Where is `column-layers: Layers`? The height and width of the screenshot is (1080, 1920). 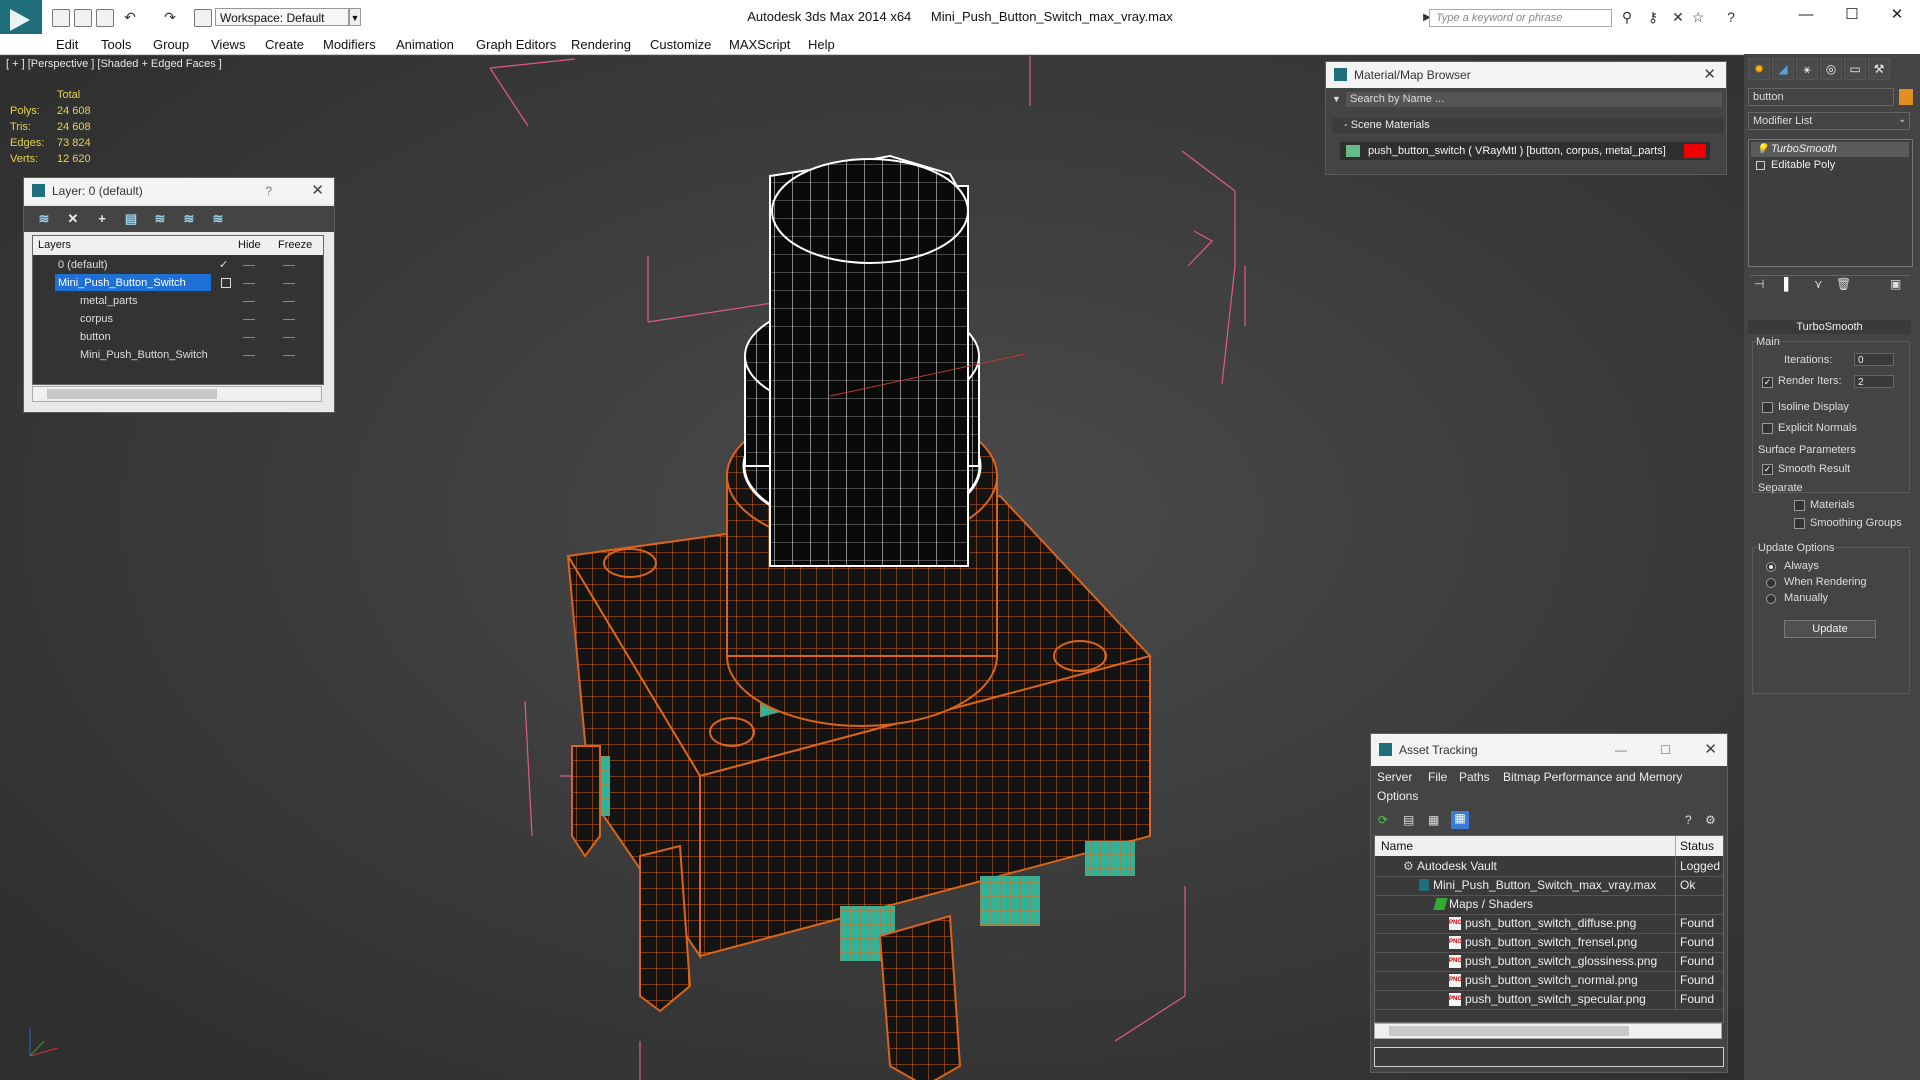
column-layers: Layers is located at coordinates (54, 245).